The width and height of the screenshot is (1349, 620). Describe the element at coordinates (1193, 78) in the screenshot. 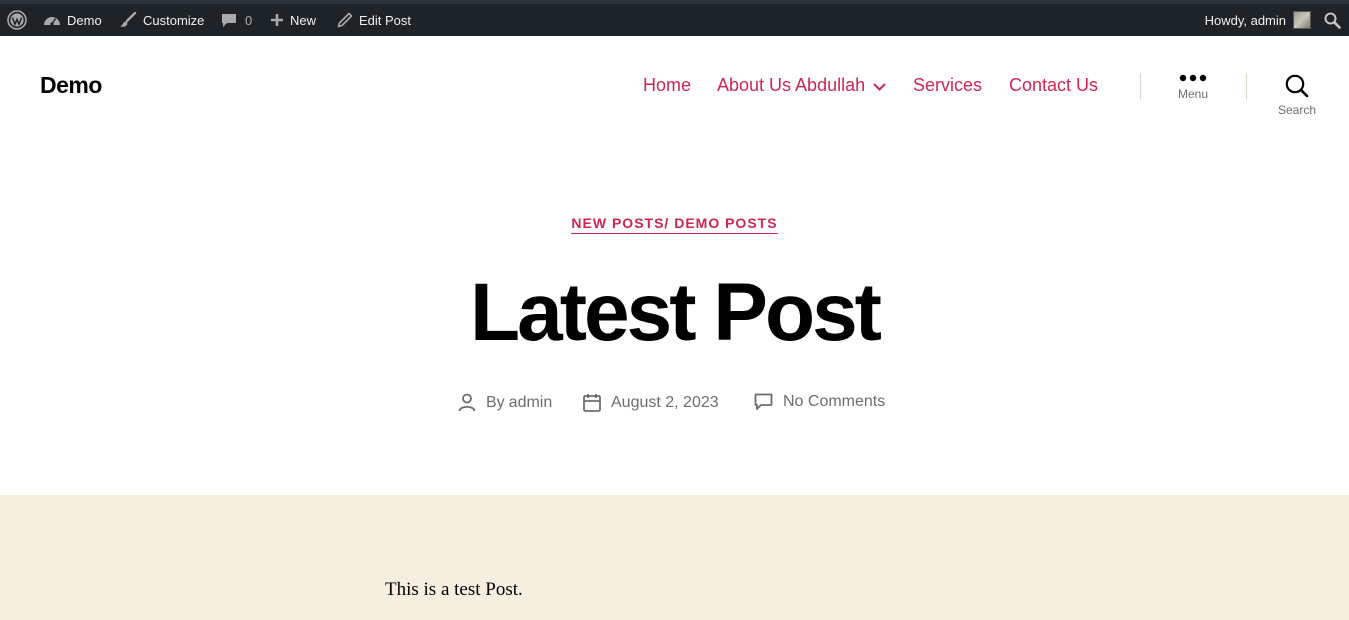

I see `ellipsis-icon` at that location.